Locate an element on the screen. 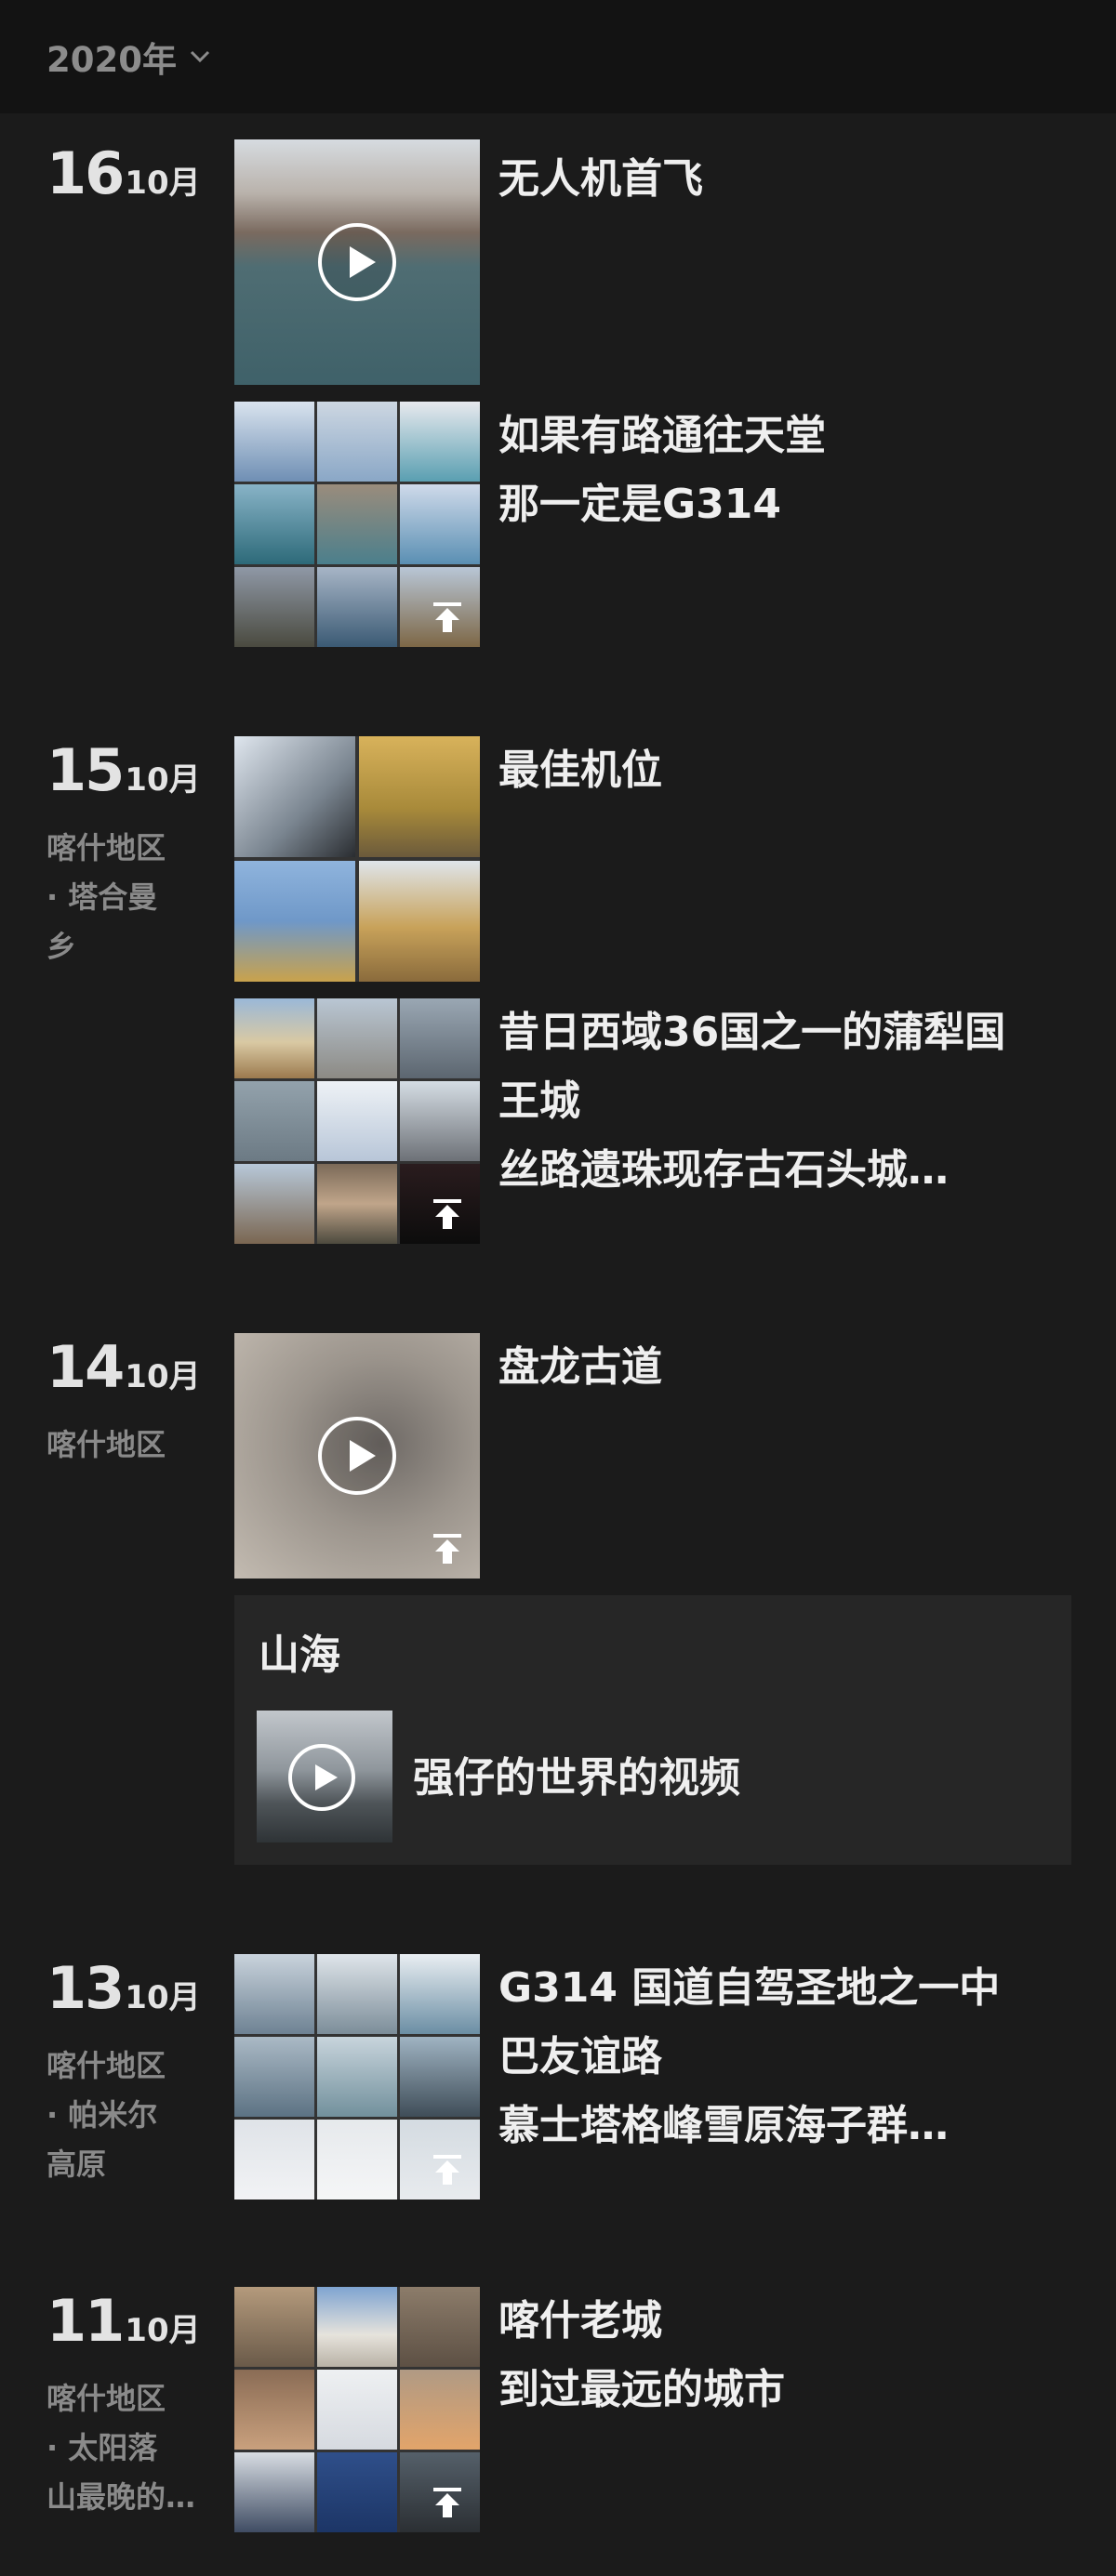  title-line: 那一定是G314 is located at coordinates (639, 504).